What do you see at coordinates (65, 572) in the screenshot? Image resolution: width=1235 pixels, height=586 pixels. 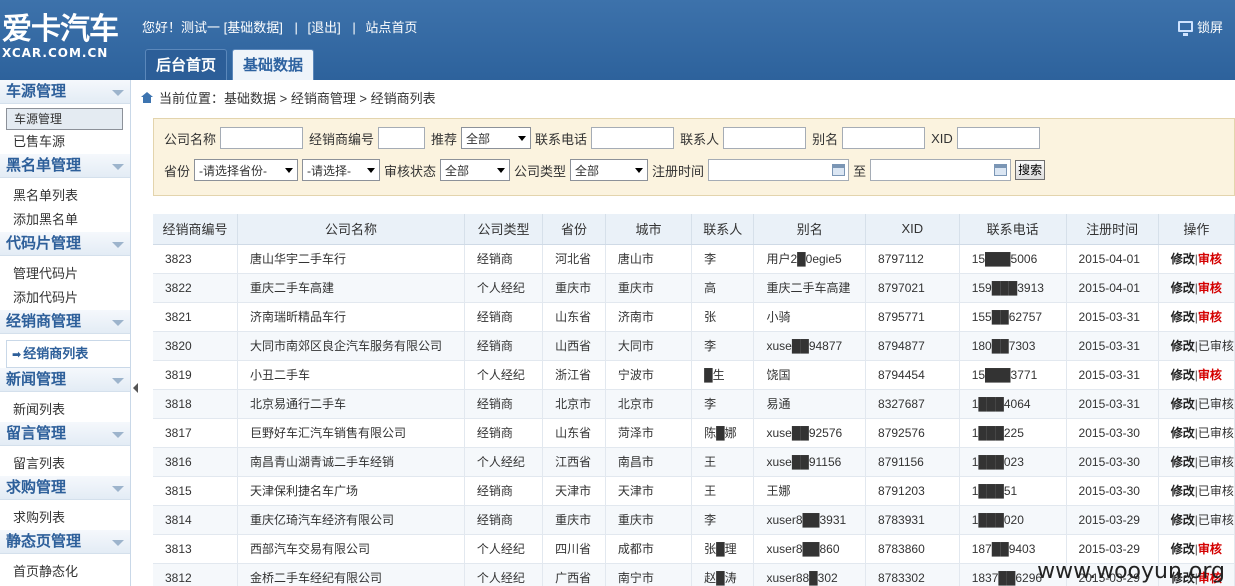 I see `sidebar-item-static-home: 首页静态化` at bounding box center [65, 572].